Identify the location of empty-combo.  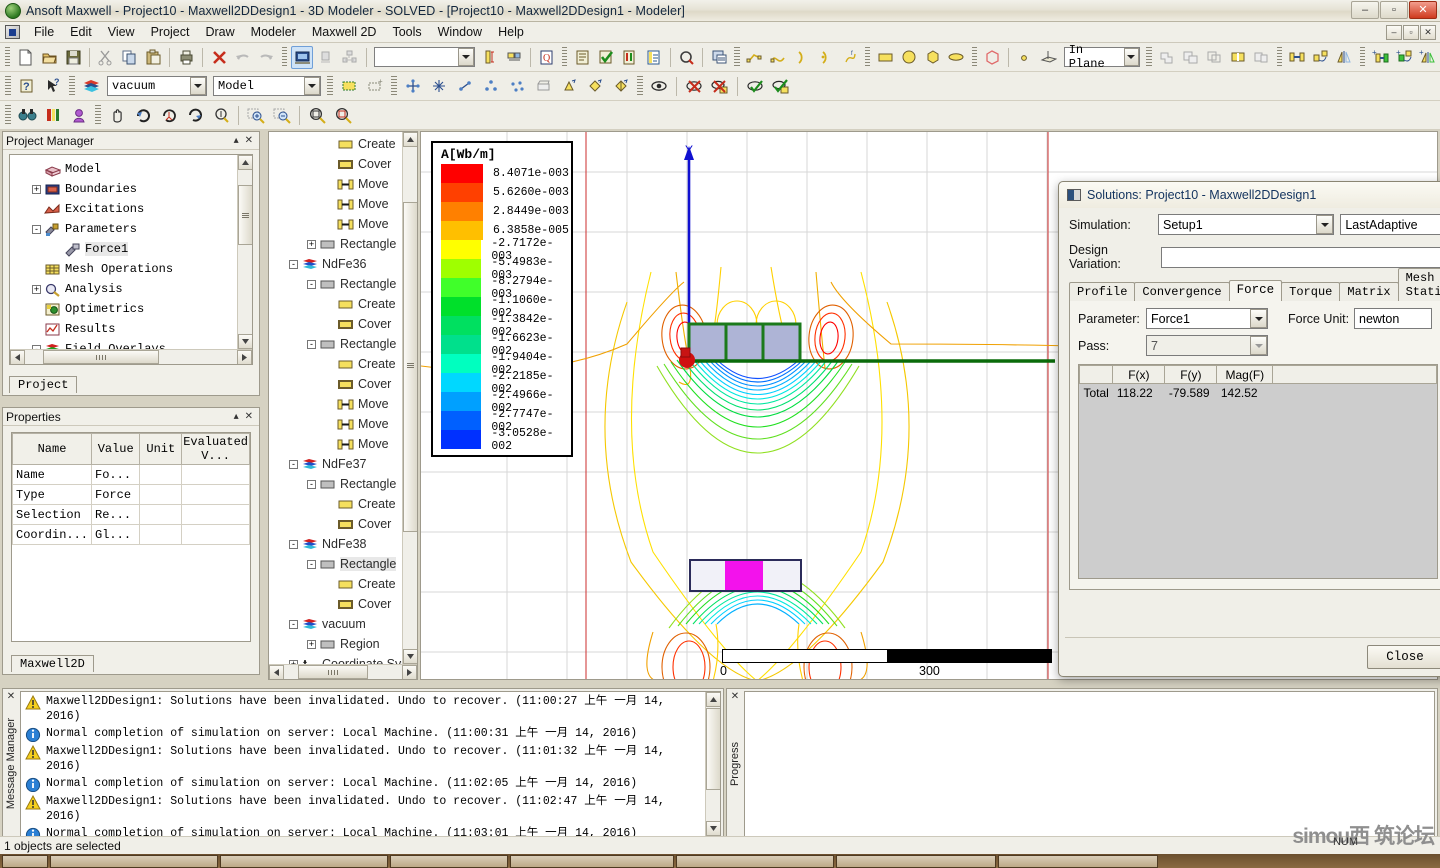
(424, 57).